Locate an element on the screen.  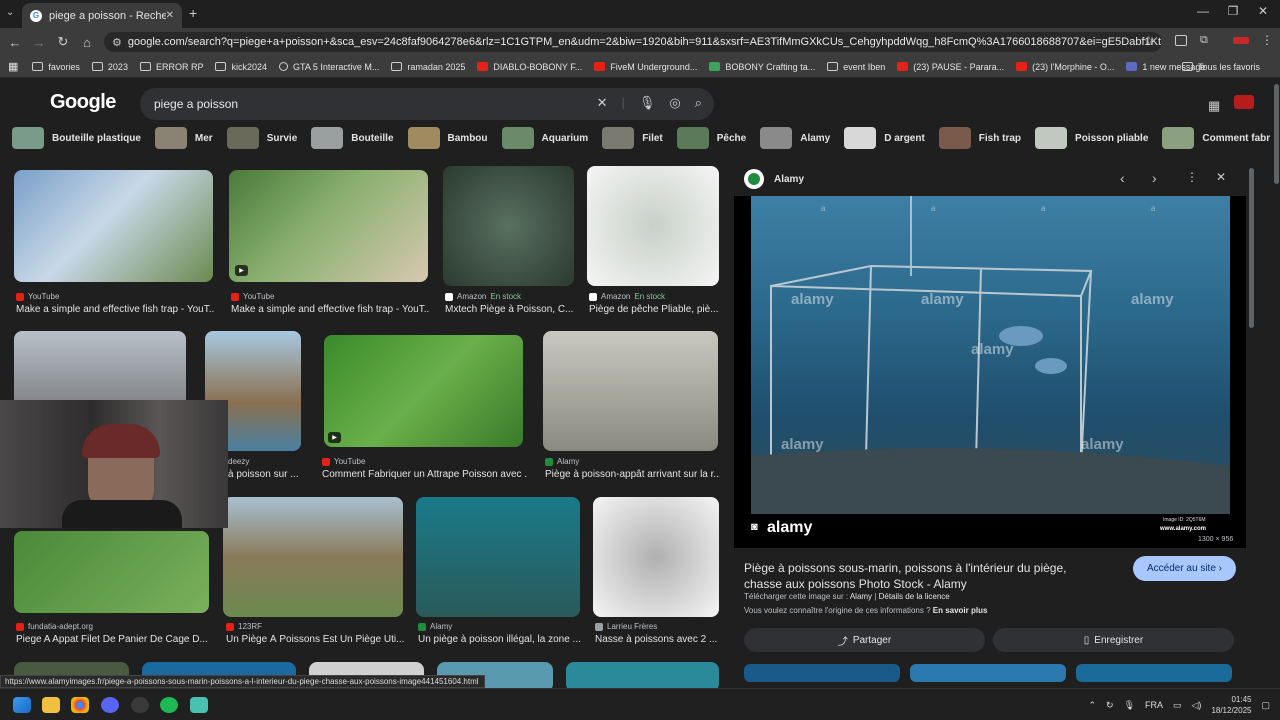
reload-icon: ↻ is located at coordinates (63, 42).